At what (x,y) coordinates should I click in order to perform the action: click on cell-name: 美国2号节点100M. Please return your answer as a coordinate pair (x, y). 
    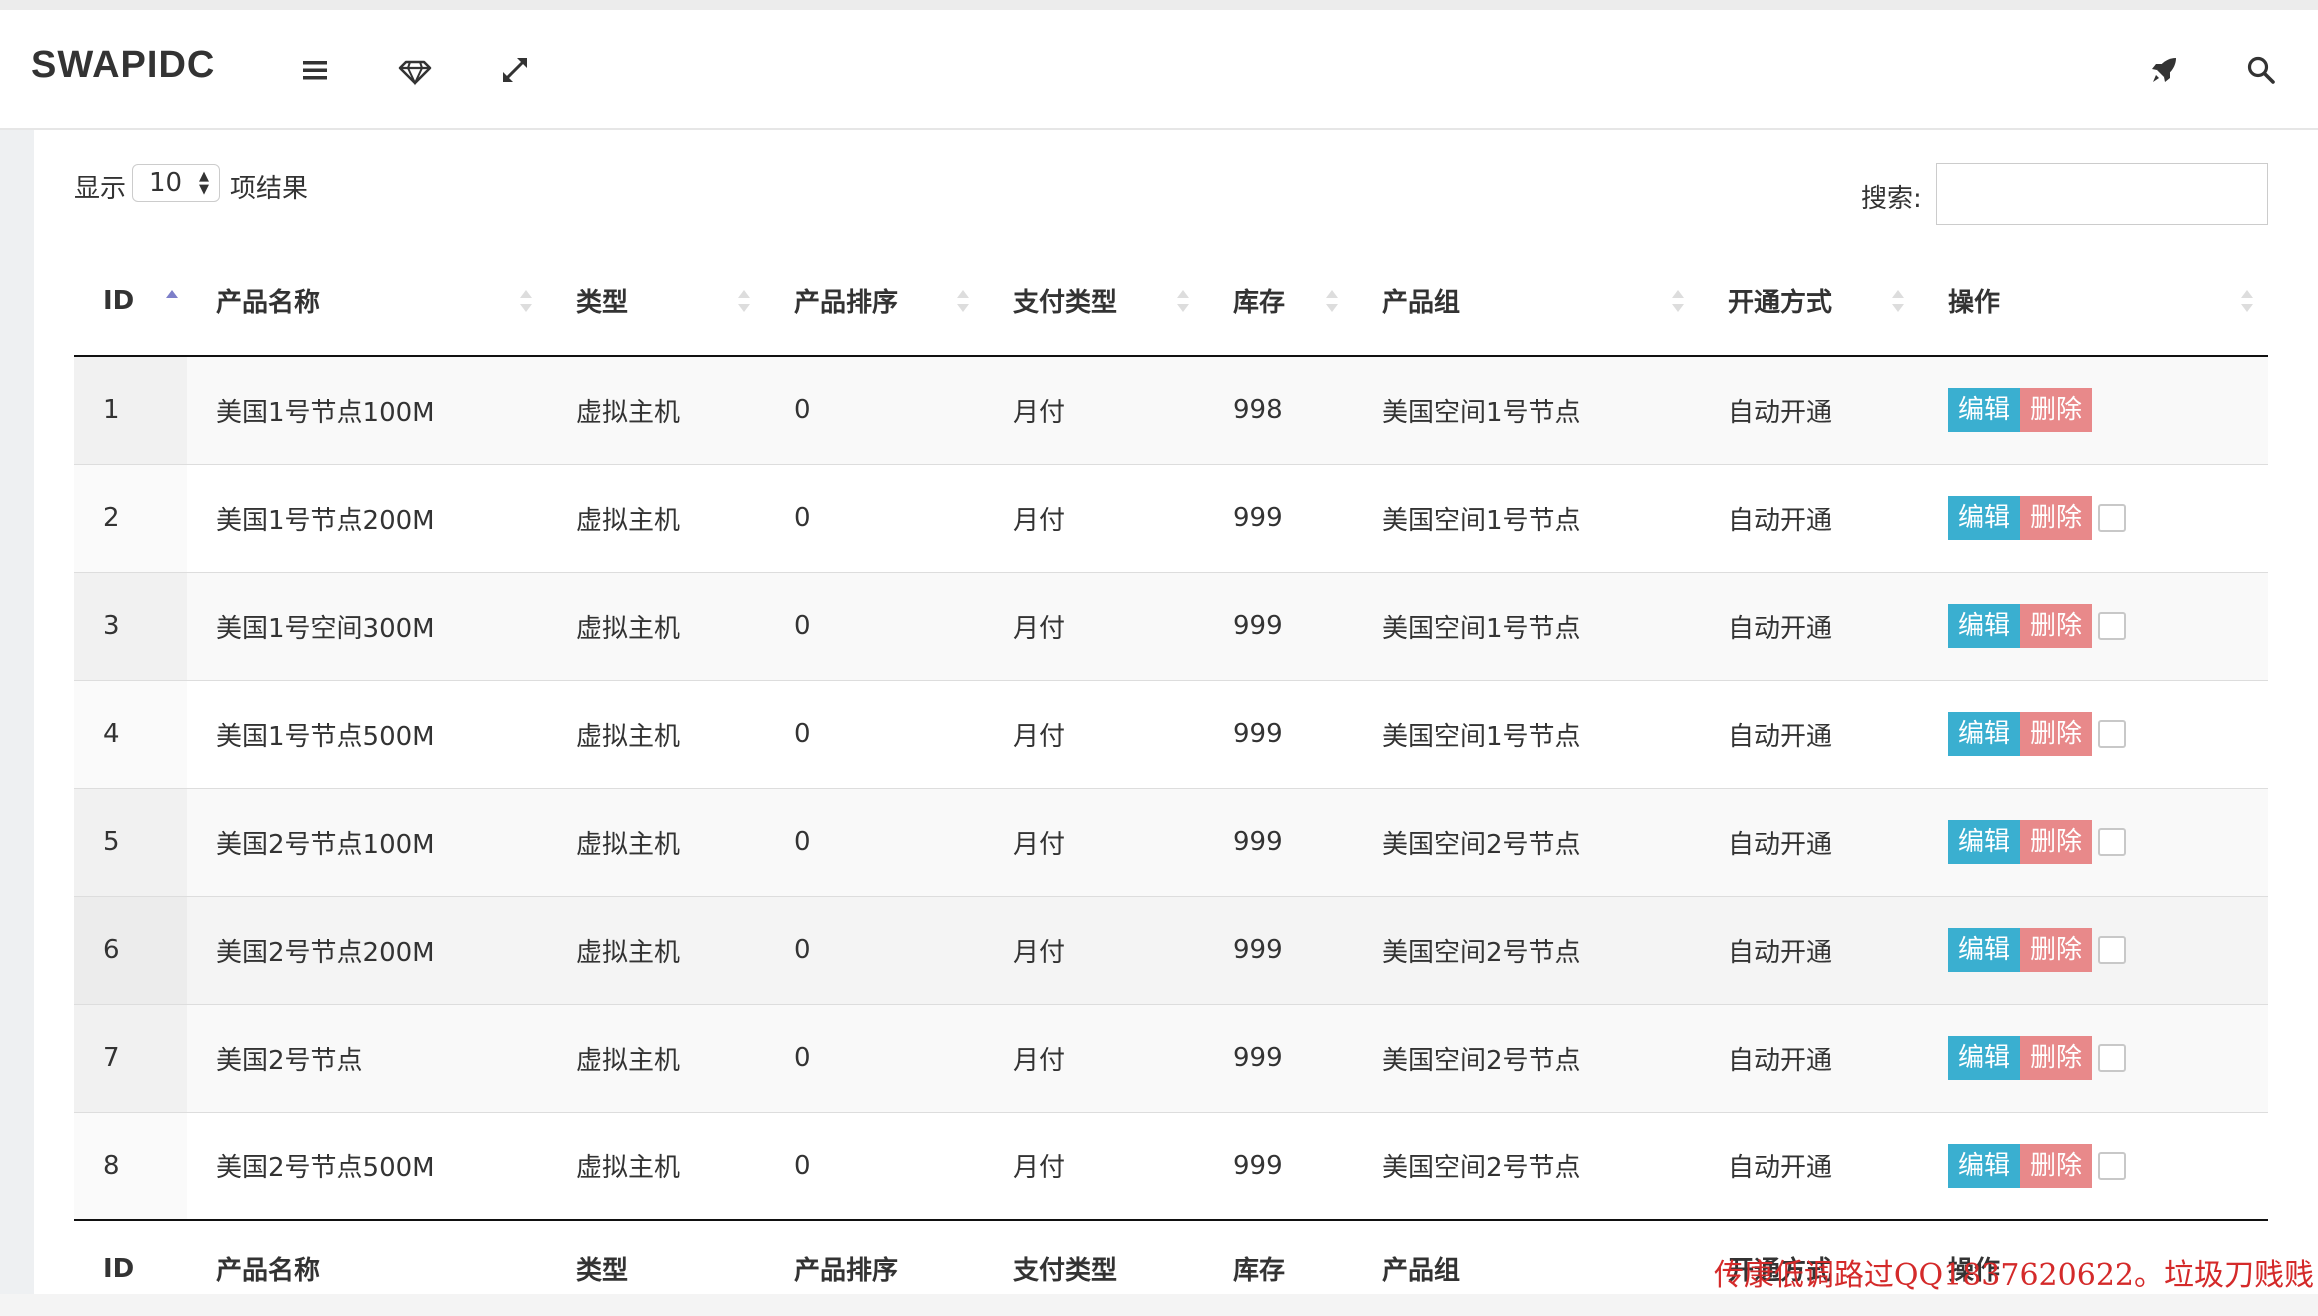
    Looking at the image, I should click on (367, 841).